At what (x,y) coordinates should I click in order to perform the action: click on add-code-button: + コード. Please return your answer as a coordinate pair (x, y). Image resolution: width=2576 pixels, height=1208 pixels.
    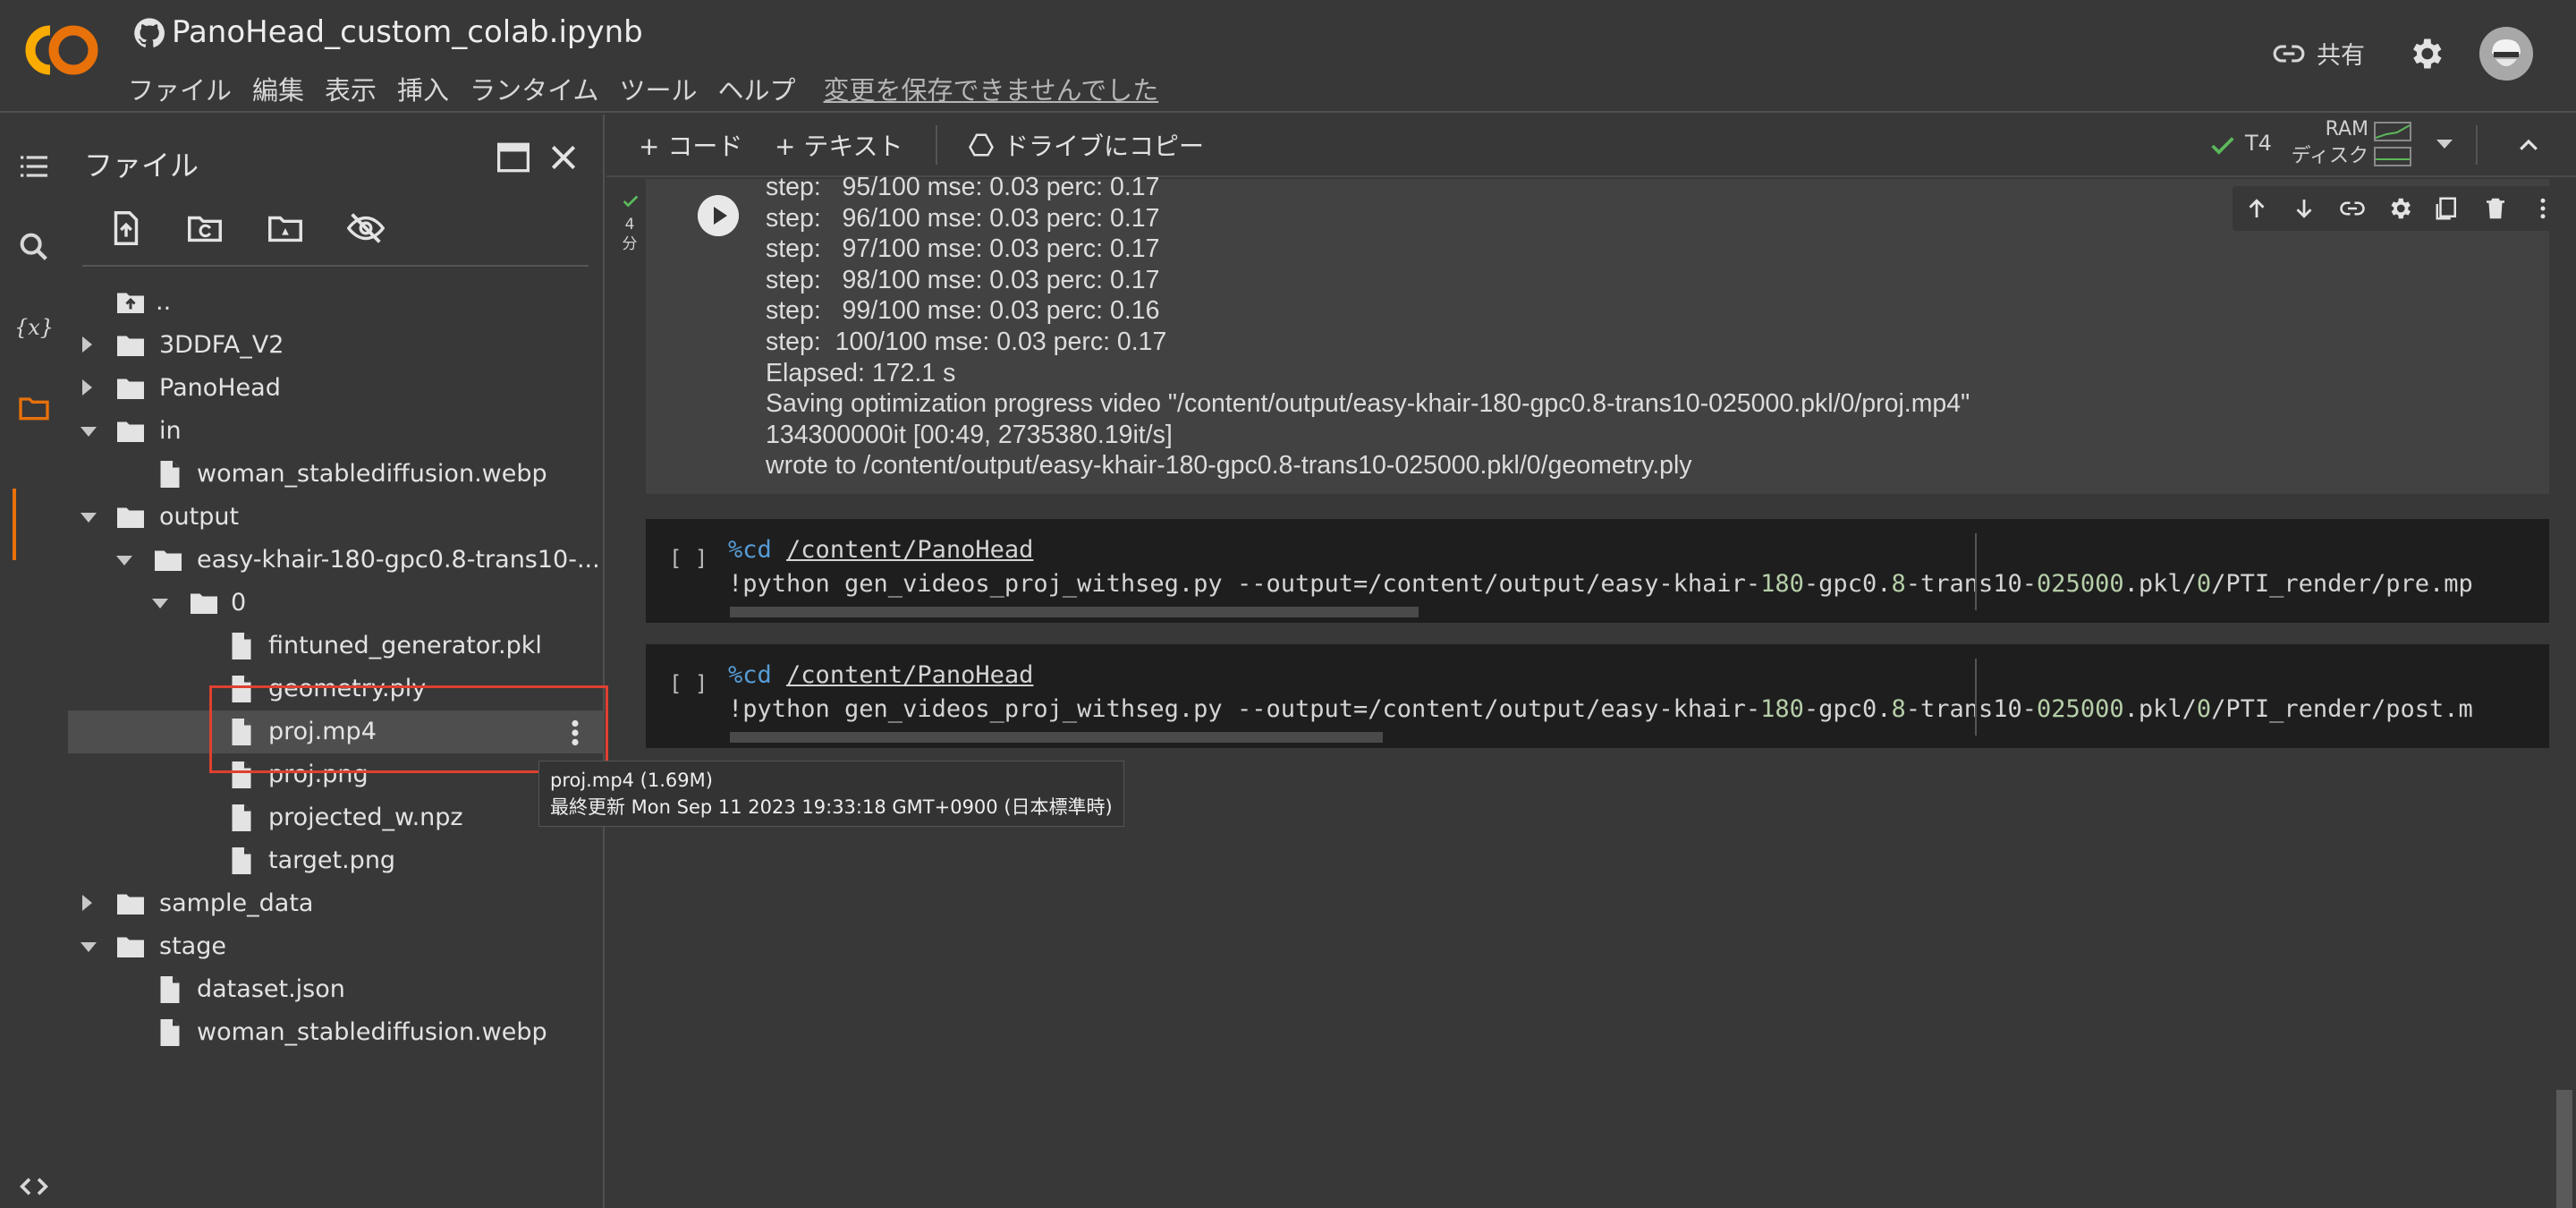
    Looking at the image, I should click on (690, 145).